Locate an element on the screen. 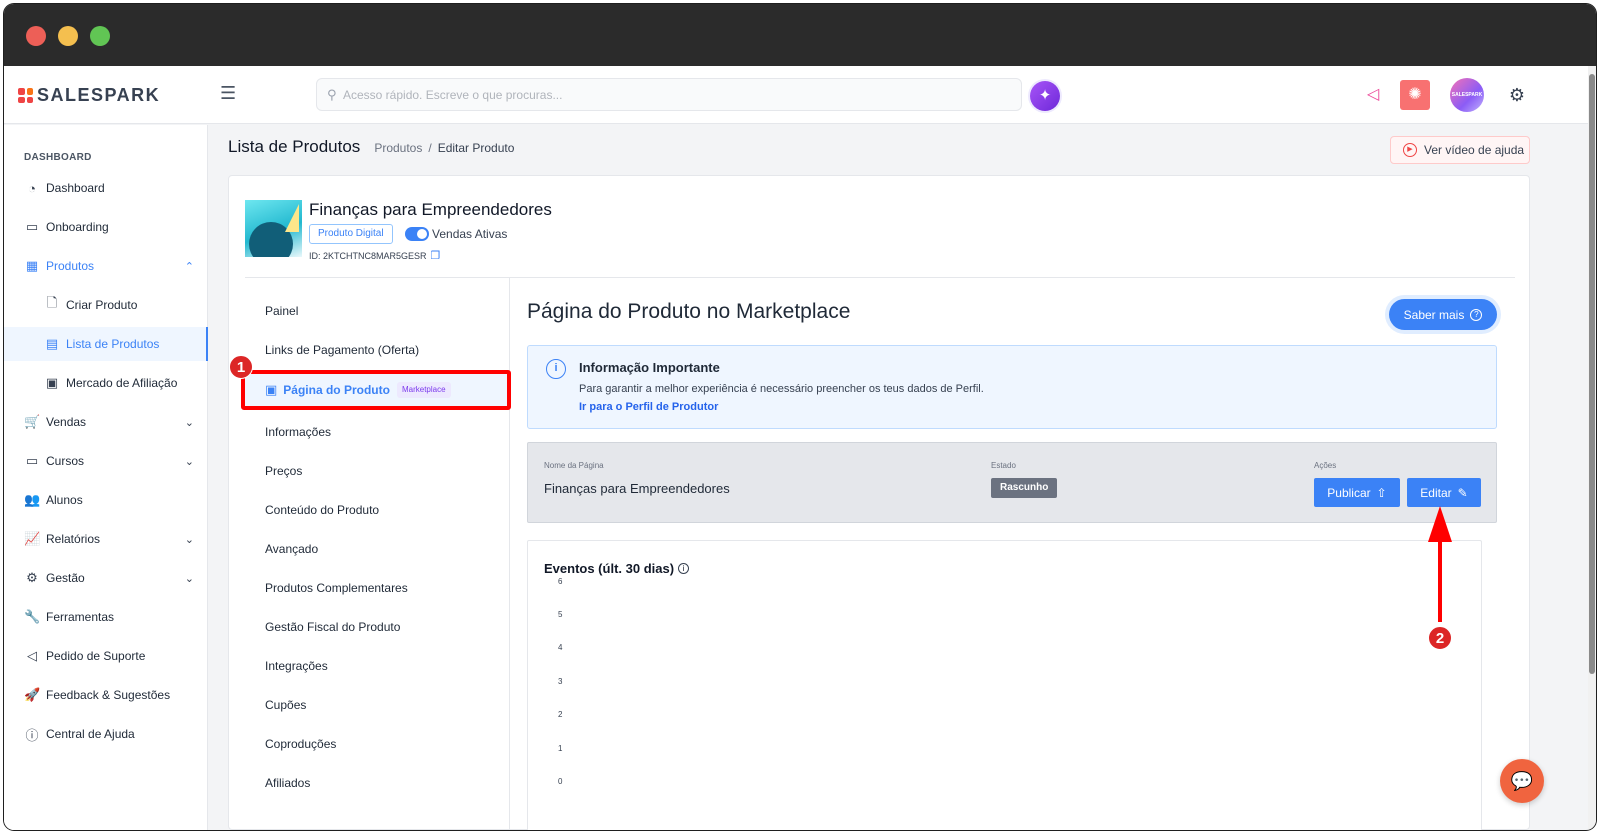 The image size is (1600, 834). play-icon: ▶ is located at coordinates (1410, 150).